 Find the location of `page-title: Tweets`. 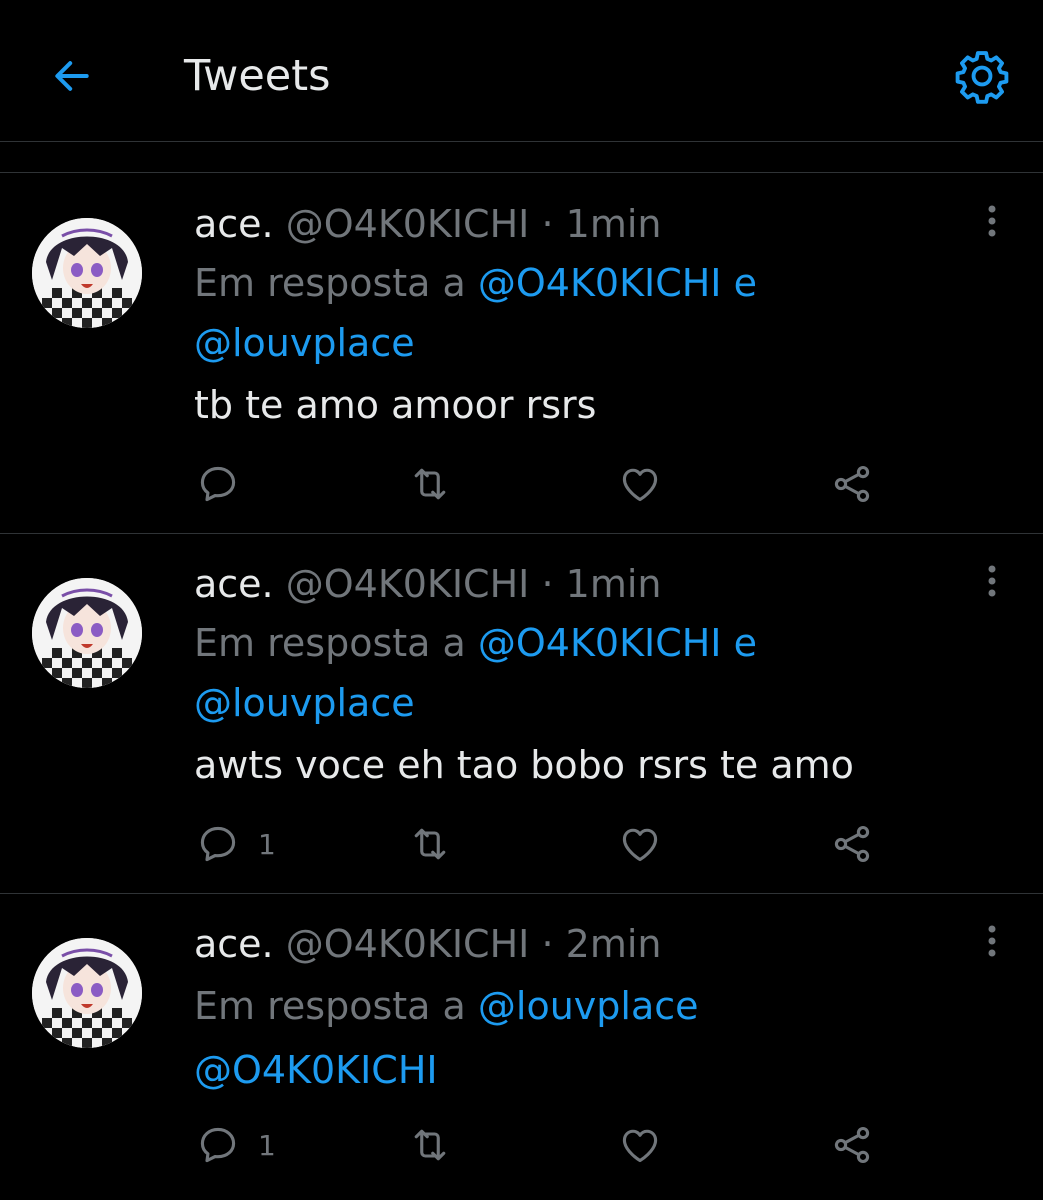

page-title: Tweets is located at coordinates (257, 76).